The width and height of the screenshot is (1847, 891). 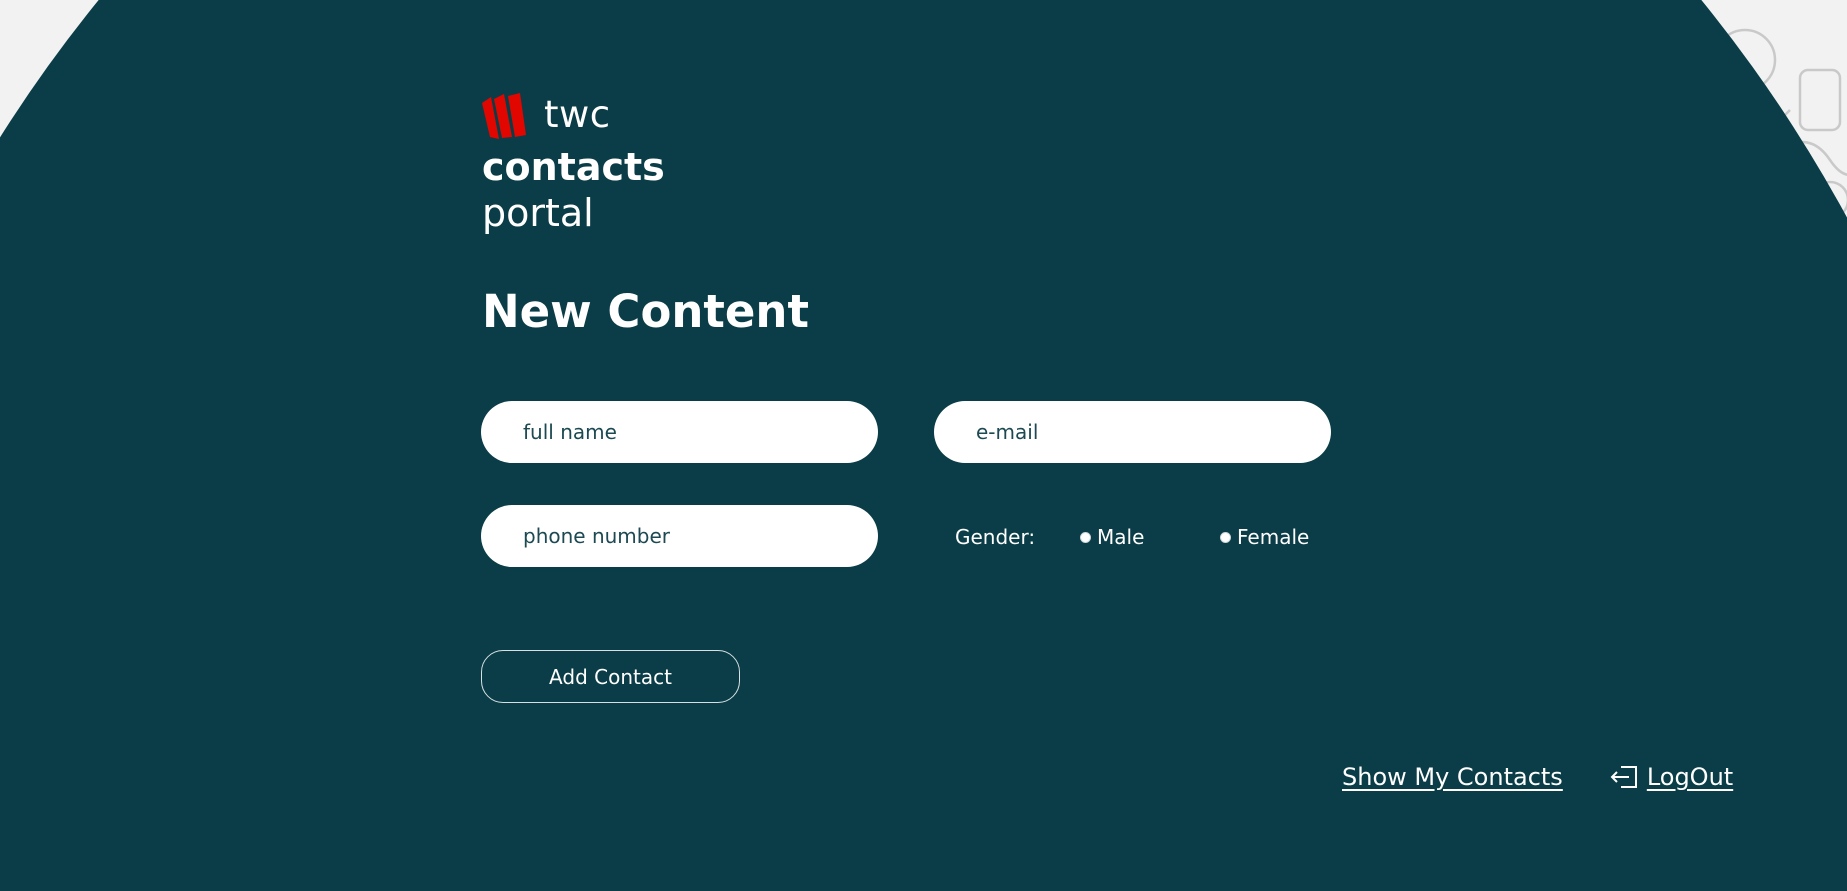 What do you see at coordinates (1690, 777) in the screenshot?
I see `logout-link: LogOut` at bounding box center [1690, 777].